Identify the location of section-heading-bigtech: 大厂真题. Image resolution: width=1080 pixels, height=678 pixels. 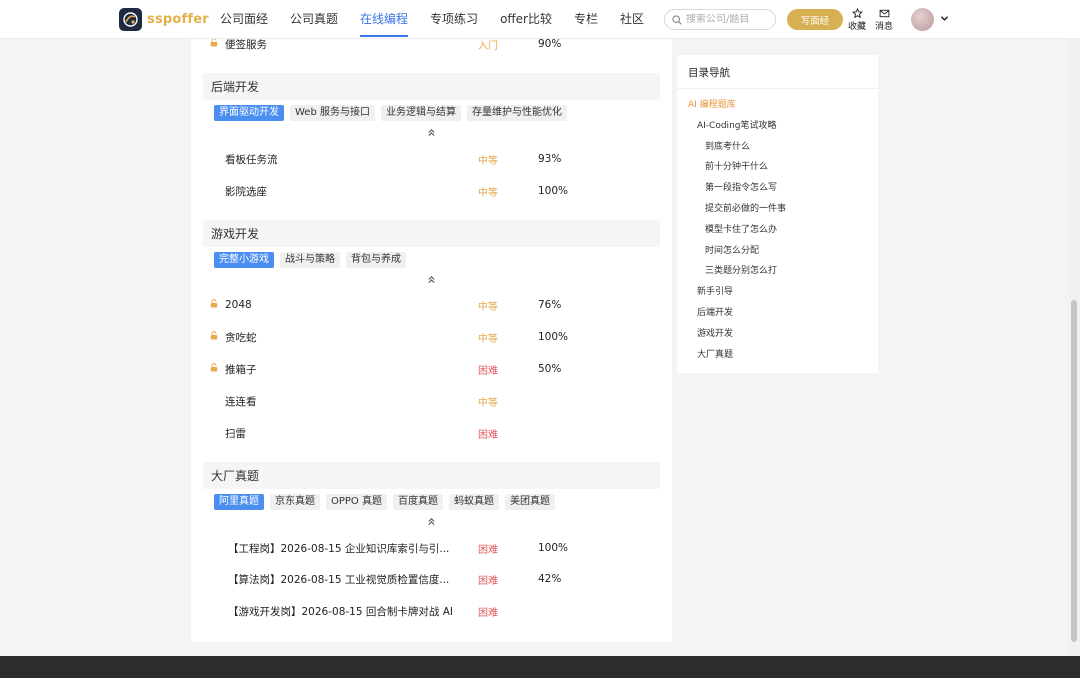
(431, 475).